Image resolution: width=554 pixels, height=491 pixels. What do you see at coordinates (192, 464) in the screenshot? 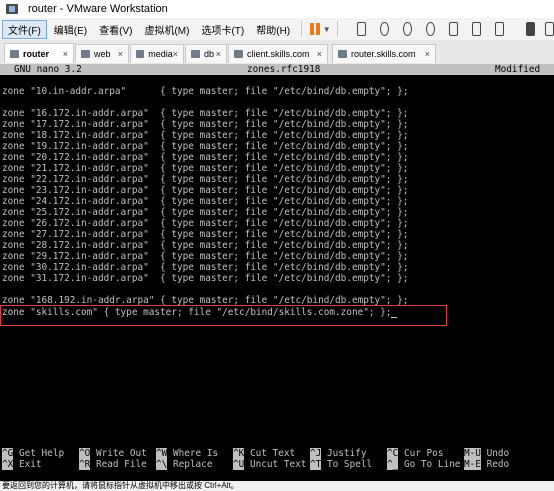
I see `shortcut-label: Replace` at bounding box center [192, 464].